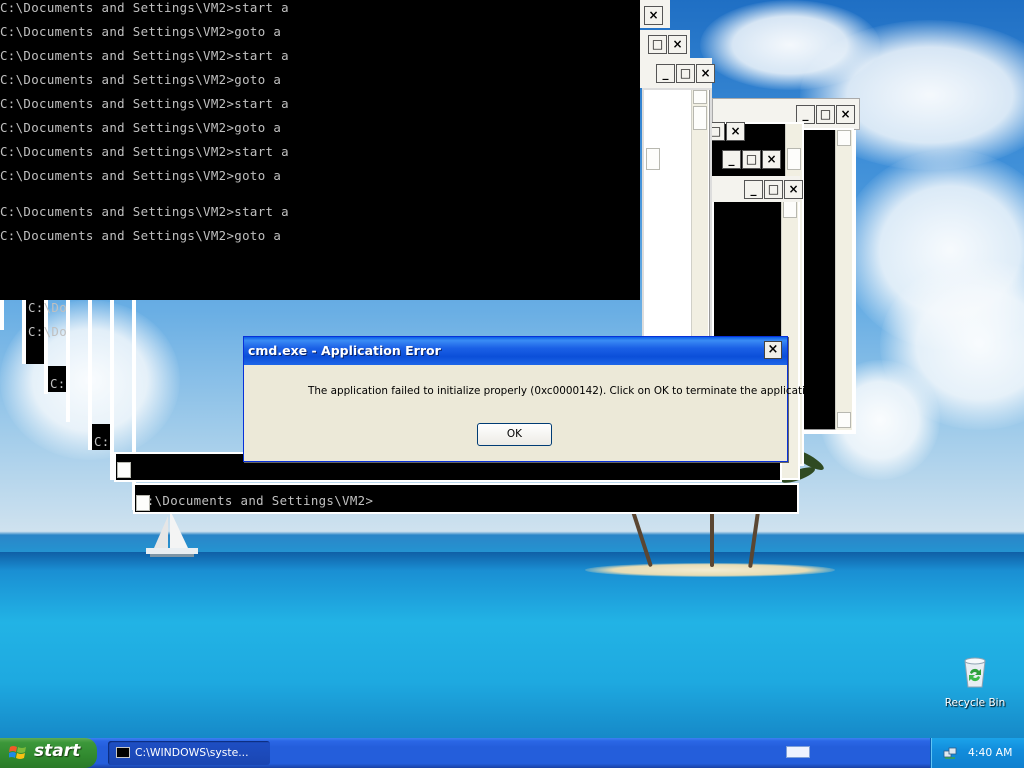 The image size is (1024, 768). Describe the element at coordinates (712, 536) in the screenshot. I see `palm-trunk` at that location.